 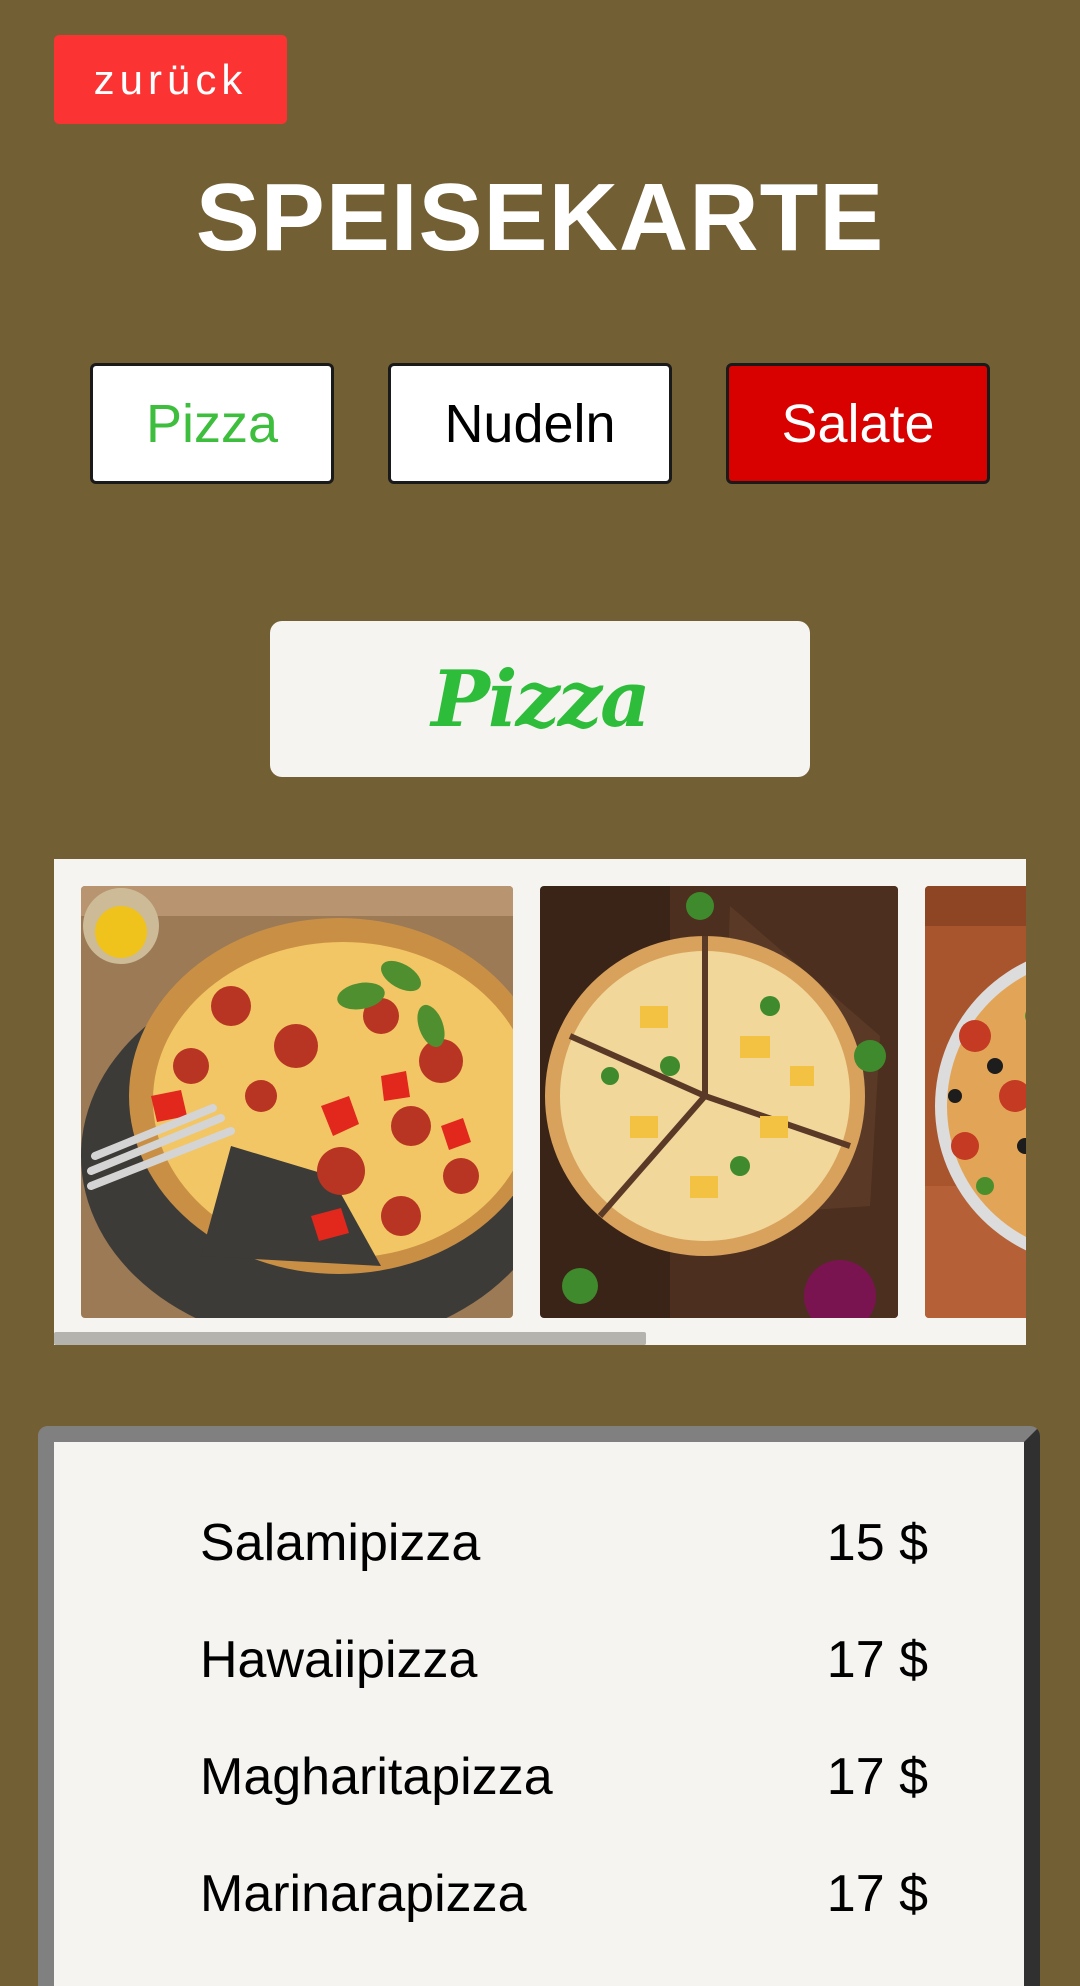 I want to click on back-button: zurück, so click(x=170, y=79).